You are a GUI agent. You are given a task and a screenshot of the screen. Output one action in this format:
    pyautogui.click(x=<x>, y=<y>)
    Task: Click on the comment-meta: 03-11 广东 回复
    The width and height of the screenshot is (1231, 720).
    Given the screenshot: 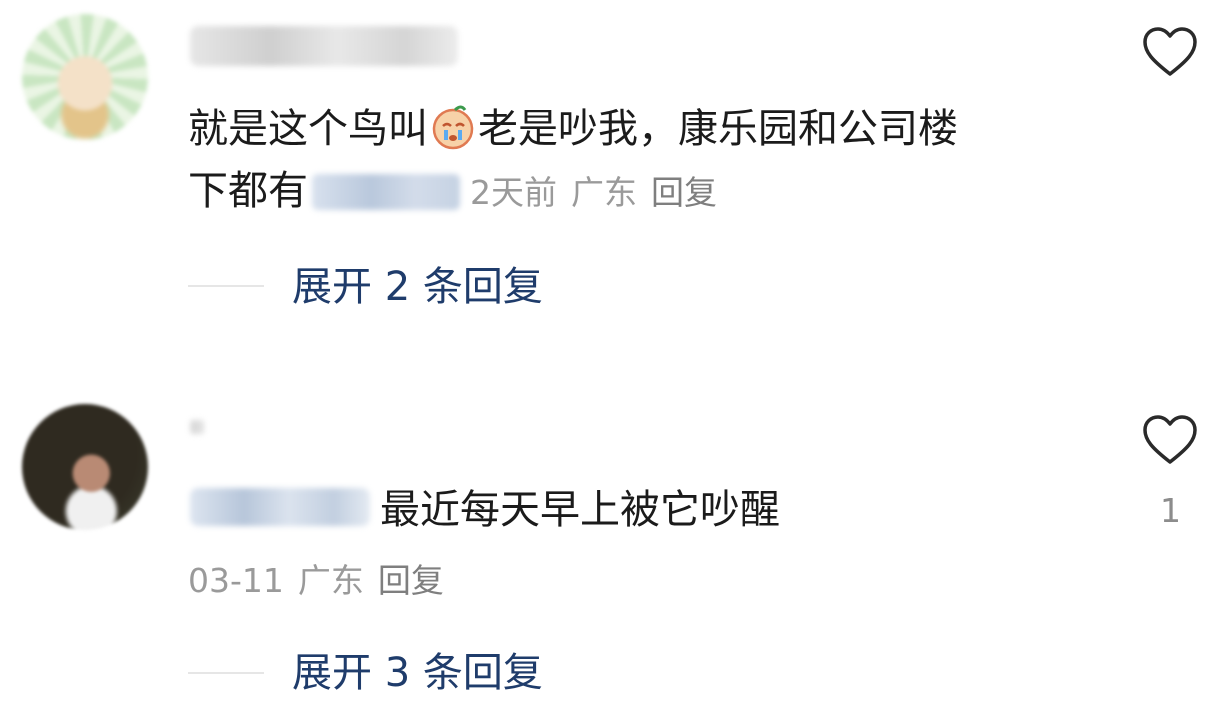 What is the action you would take?
    pyautogui.click(x=316, y=580)
    